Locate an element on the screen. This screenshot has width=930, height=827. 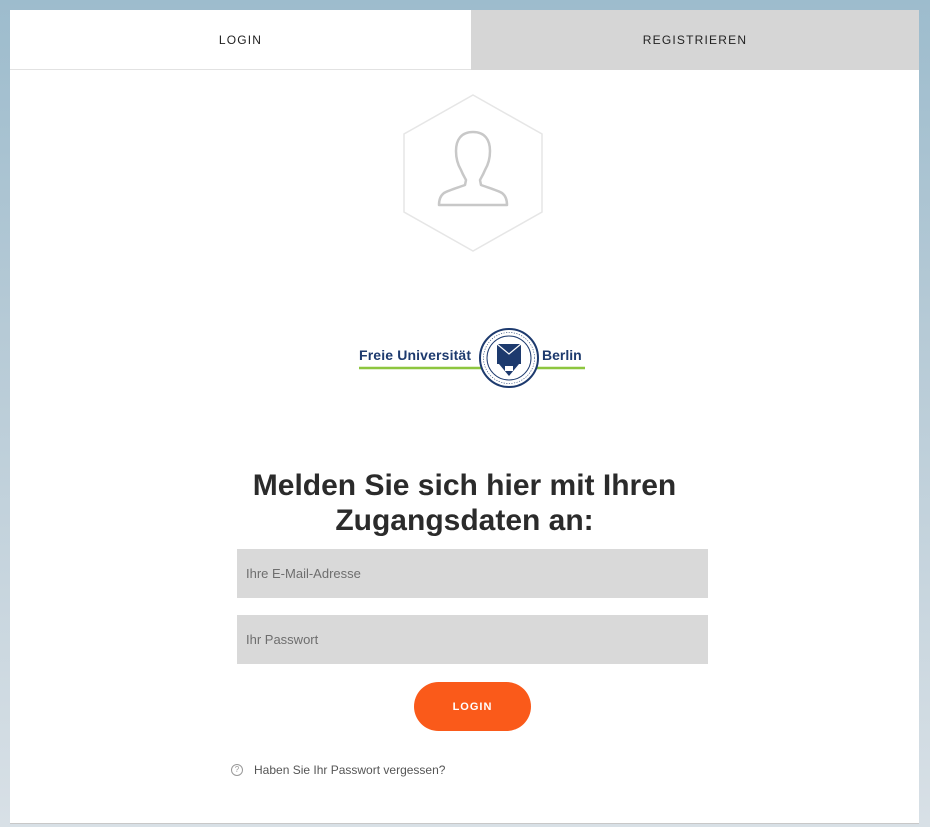
forgot-password-label: Haben Sie Ihr Passwort vergessen? is located at coordinates (350, 770).